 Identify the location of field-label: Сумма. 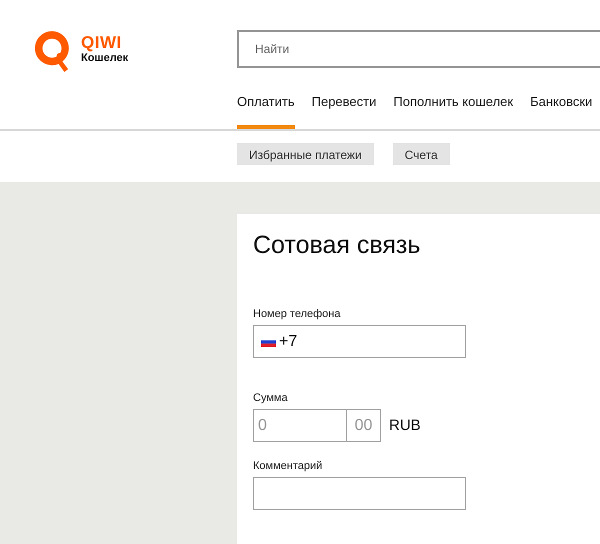
(270, 398).